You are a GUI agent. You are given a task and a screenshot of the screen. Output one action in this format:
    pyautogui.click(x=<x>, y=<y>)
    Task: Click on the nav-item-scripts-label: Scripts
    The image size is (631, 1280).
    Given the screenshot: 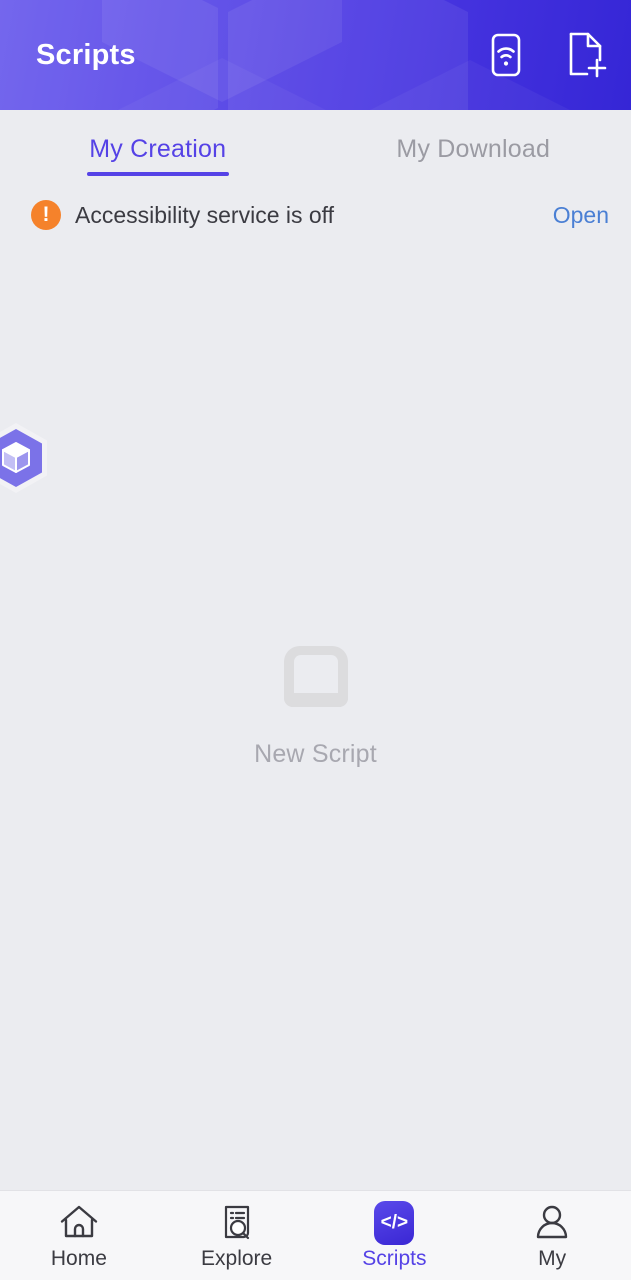 What is the action you would take?
    pyautogui.click(x=394, y=1258)
    